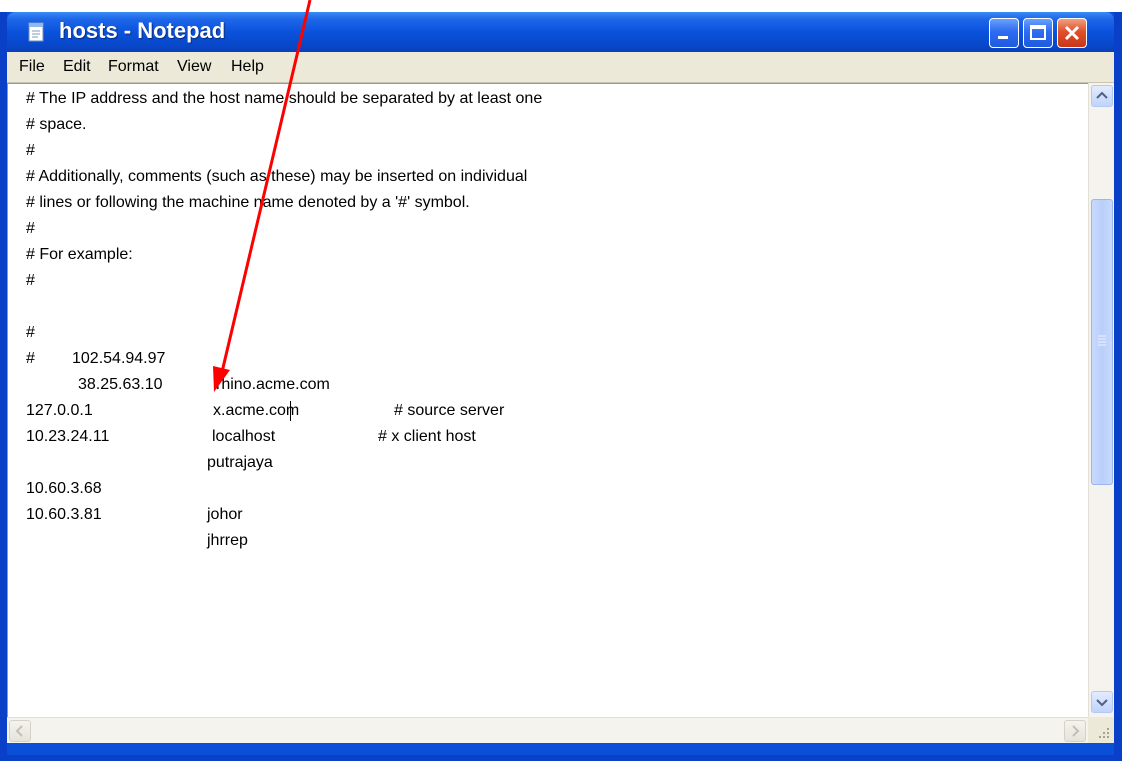  What do you see at coordinates (37, 32) in the screenshot?
I see `notepad-icon` at bounding box center [37, 32].